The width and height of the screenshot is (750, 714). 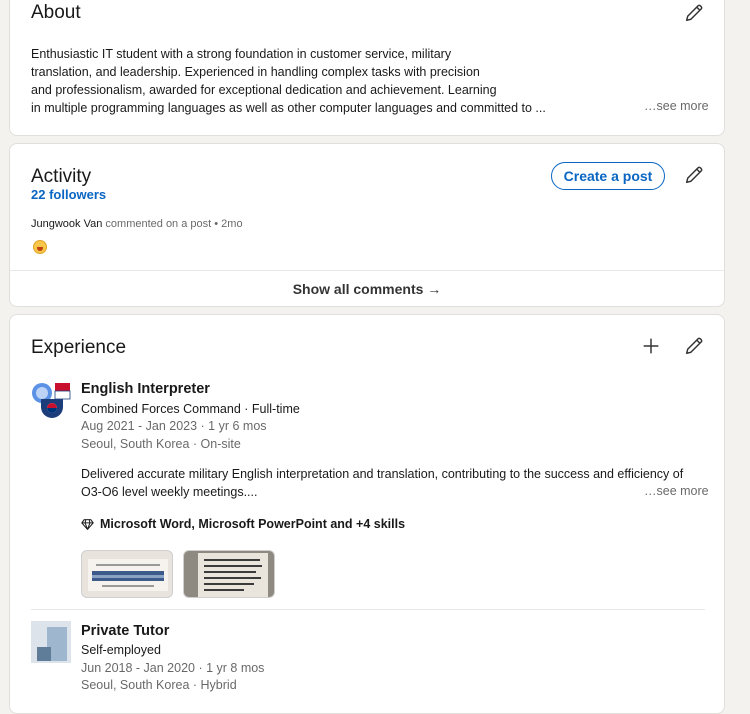 What do you see at coordinates (121, 650) in the screenshot?
I see `job-company: Self-employed` at bounding box center [121, 650].